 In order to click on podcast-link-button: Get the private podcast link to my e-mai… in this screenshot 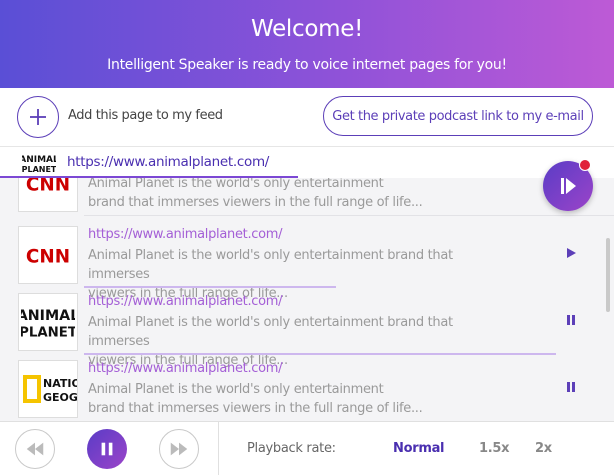, I will do `click(458, 116)`.